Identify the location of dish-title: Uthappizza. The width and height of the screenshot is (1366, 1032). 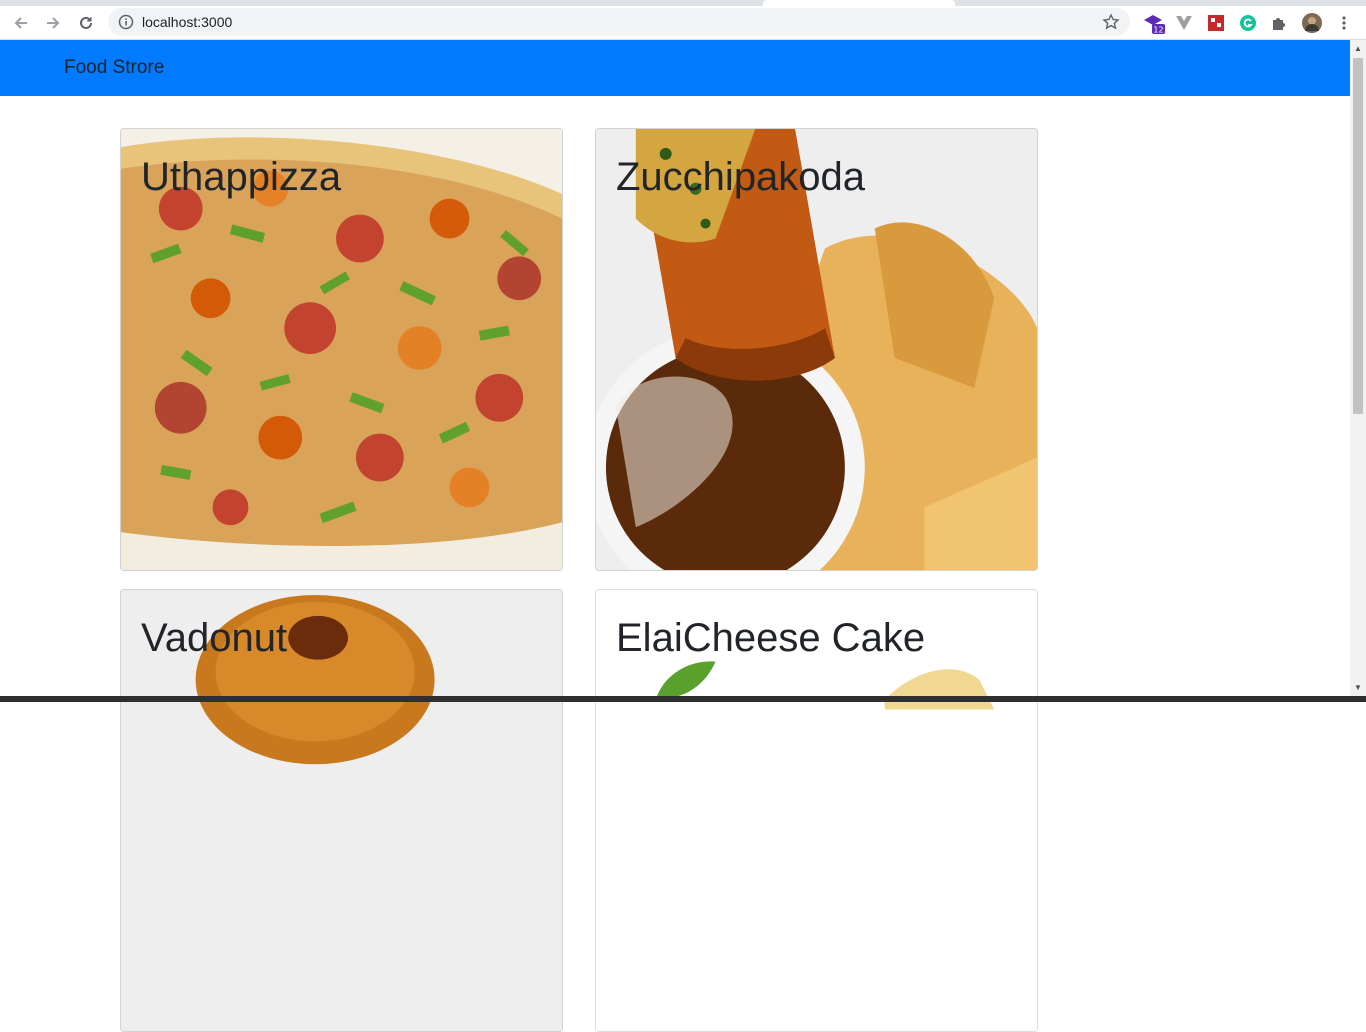
(241, 177).